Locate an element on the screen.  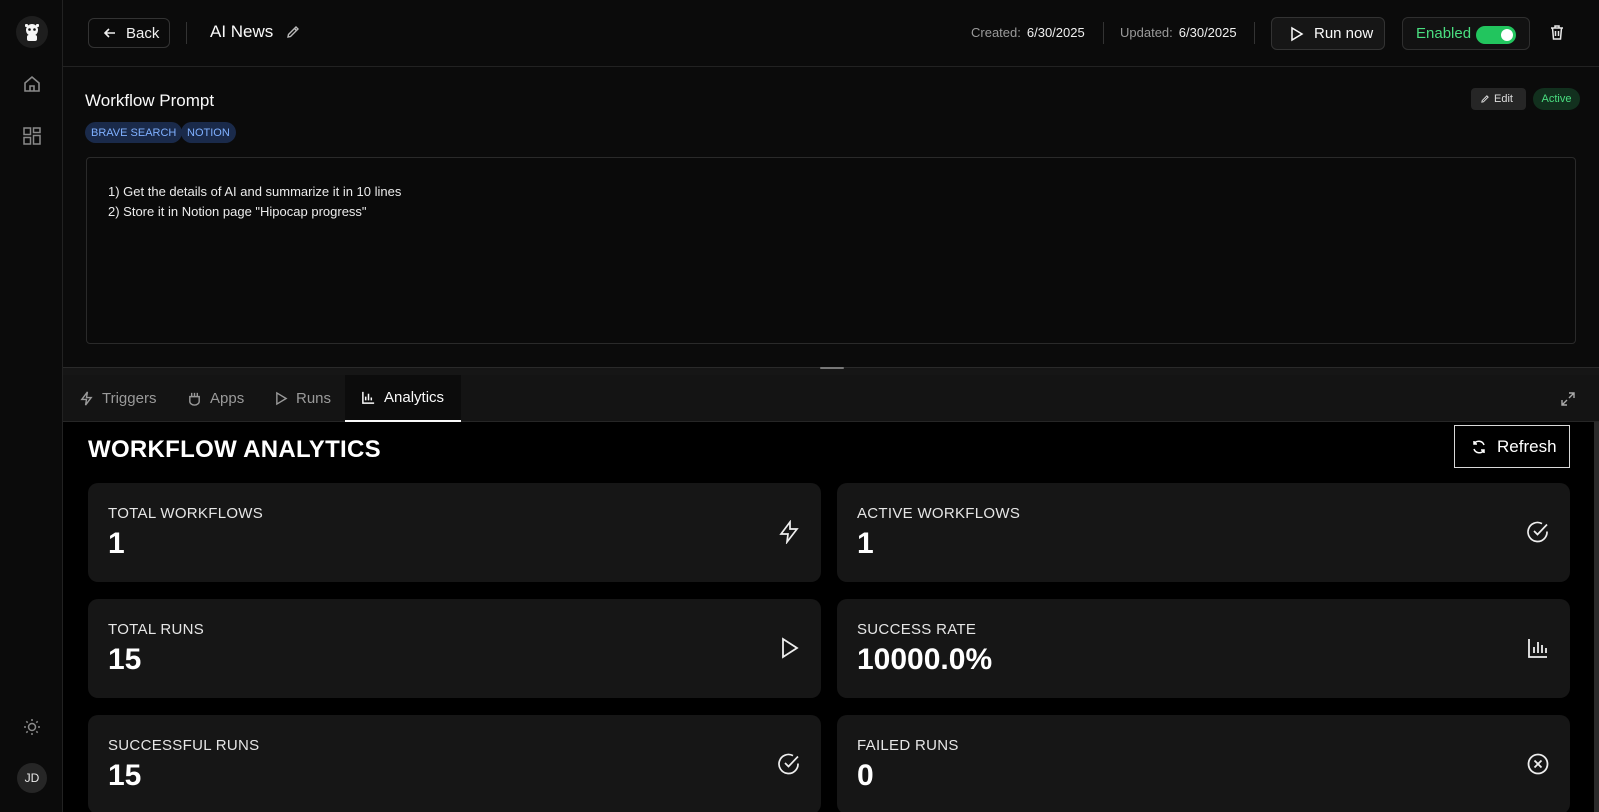
scrollbar is located at coordinates (1596, 617).